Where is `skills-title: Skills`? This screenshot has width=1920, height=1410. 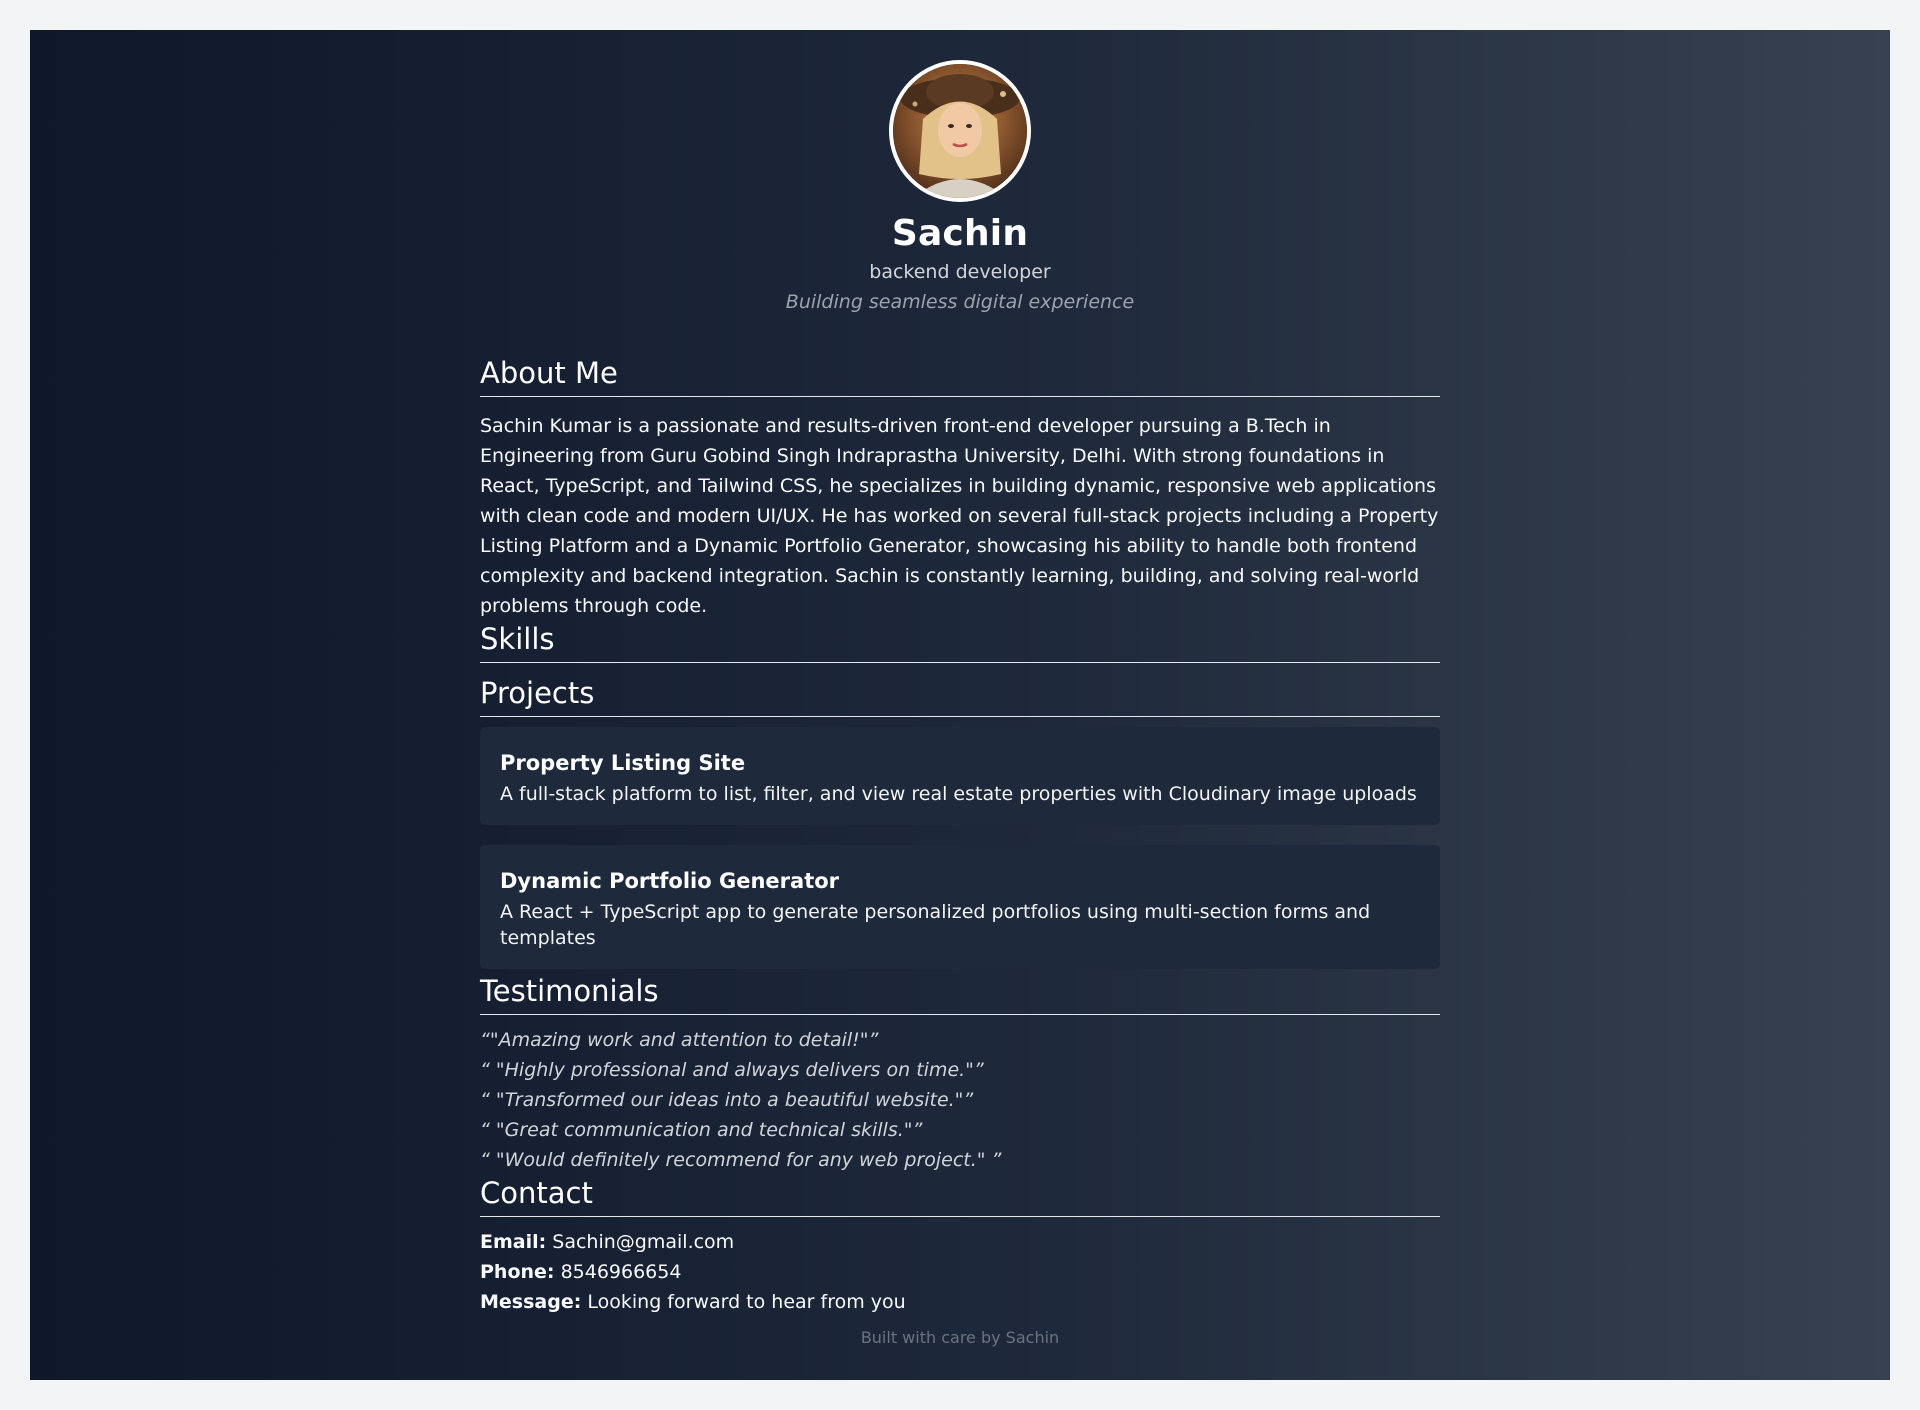 skills-title: Skills is located at coordinates (960, 642).